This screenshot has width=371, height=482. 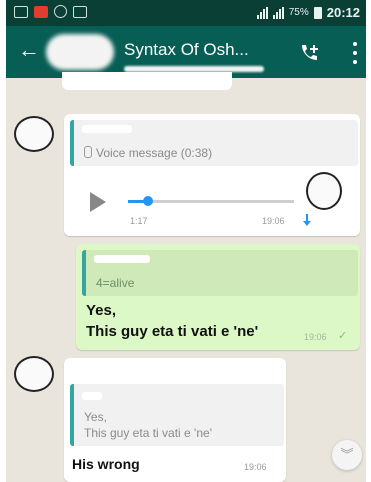 I want to click on app-notification-icon, so click(x=41, y=11).